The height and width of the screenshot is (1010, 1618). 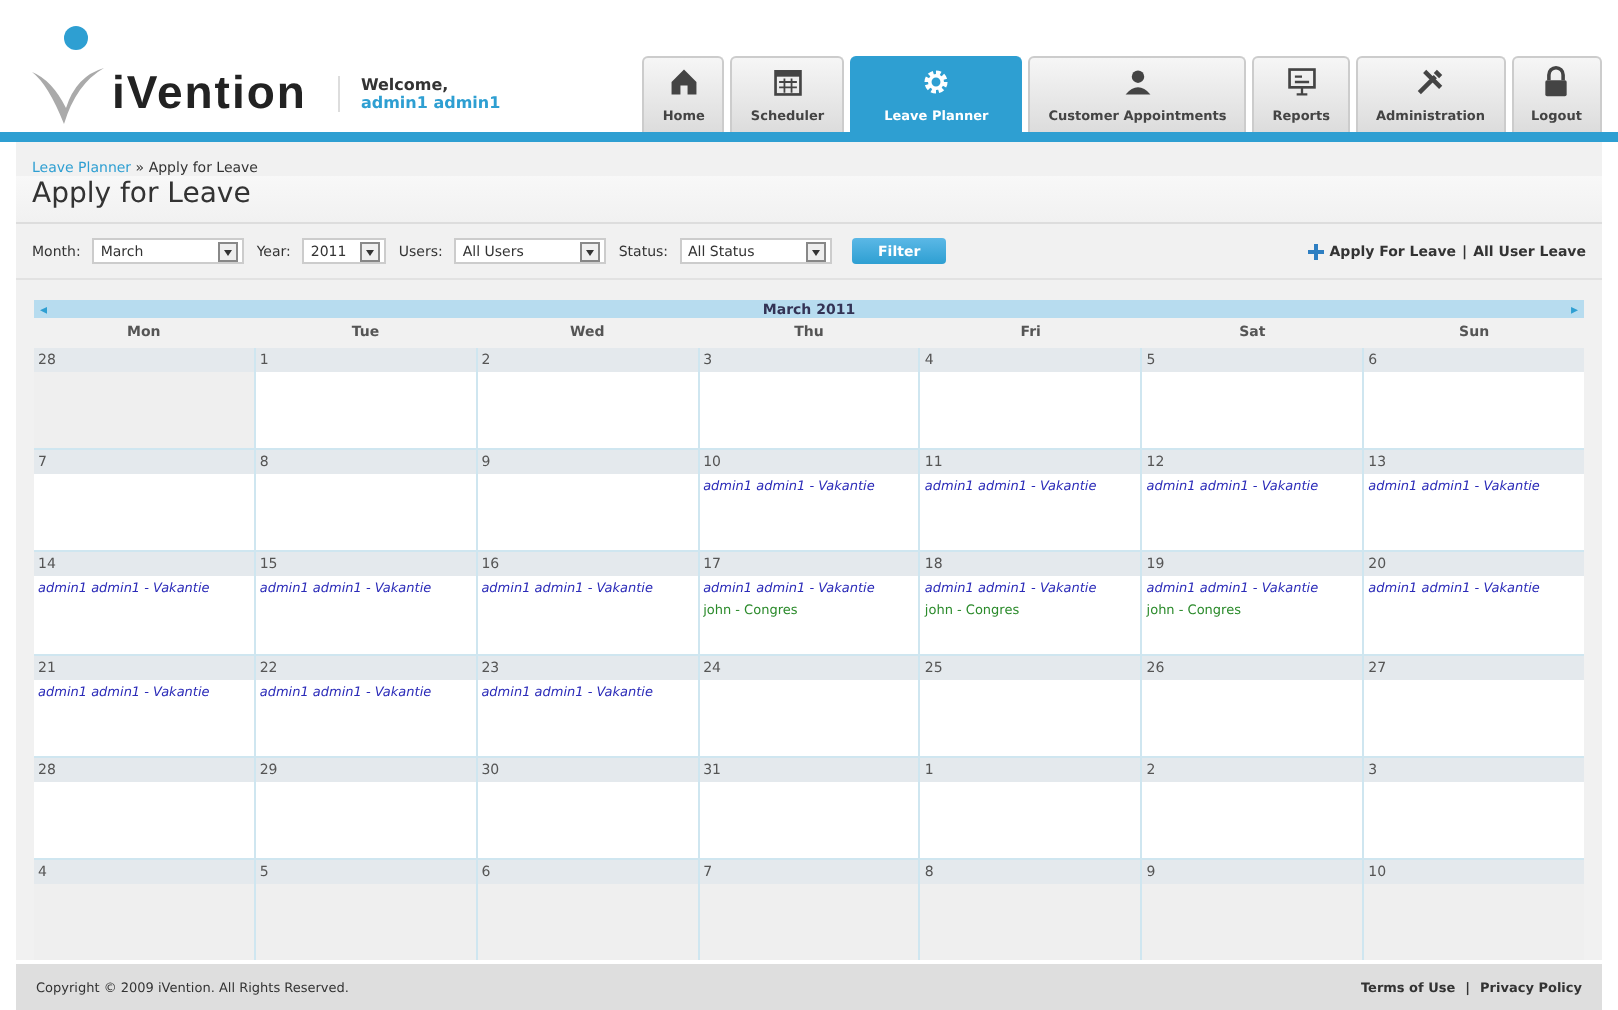 I want to click on plus-icon, so click(x=1315, y=251).